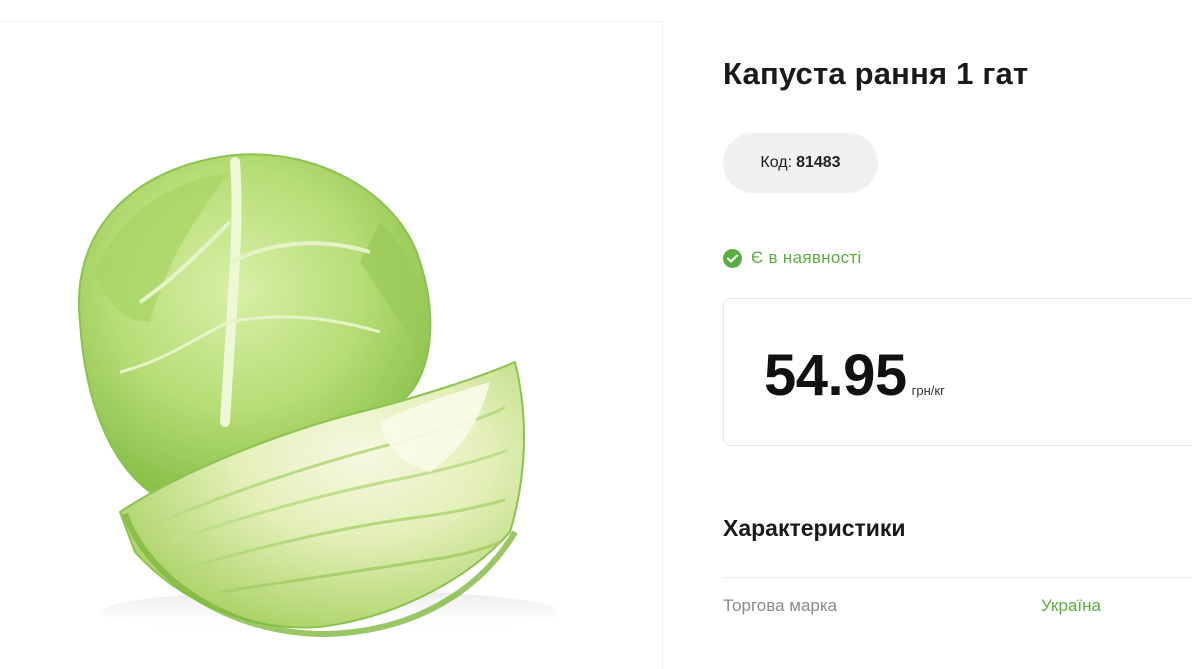 This screenshot has height=669, width=1192. What do you see at coordinates (957, 372) in the screenshot?
I see `price-box: 54.95 грн/кг` at bounding box center [957, 372].